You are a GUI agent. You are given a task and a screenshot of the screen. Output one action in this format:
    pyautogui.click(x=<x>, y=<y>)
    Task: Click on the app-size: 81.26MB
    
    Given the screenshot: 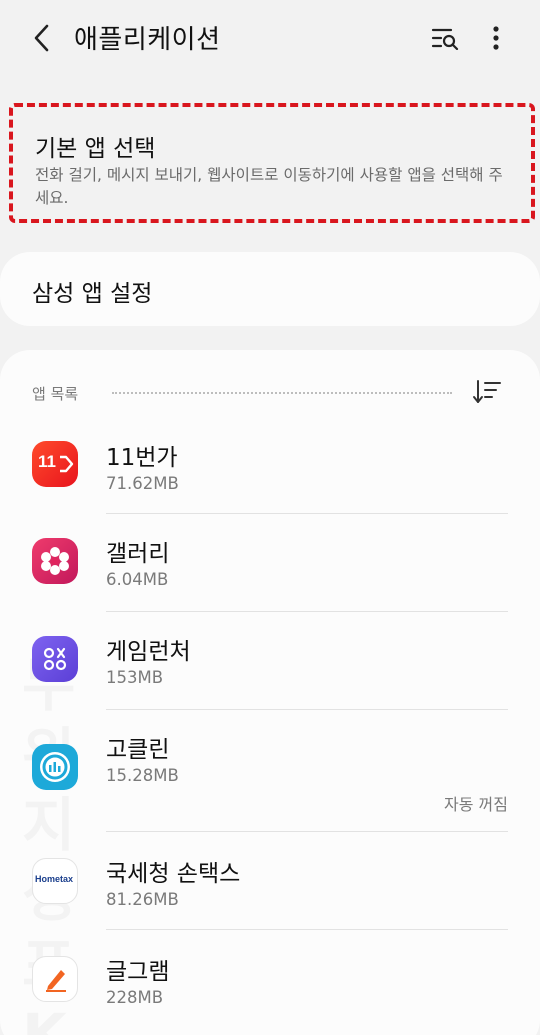 What is the action you would take?
    pyautogui.click(x=142, y=899)
    